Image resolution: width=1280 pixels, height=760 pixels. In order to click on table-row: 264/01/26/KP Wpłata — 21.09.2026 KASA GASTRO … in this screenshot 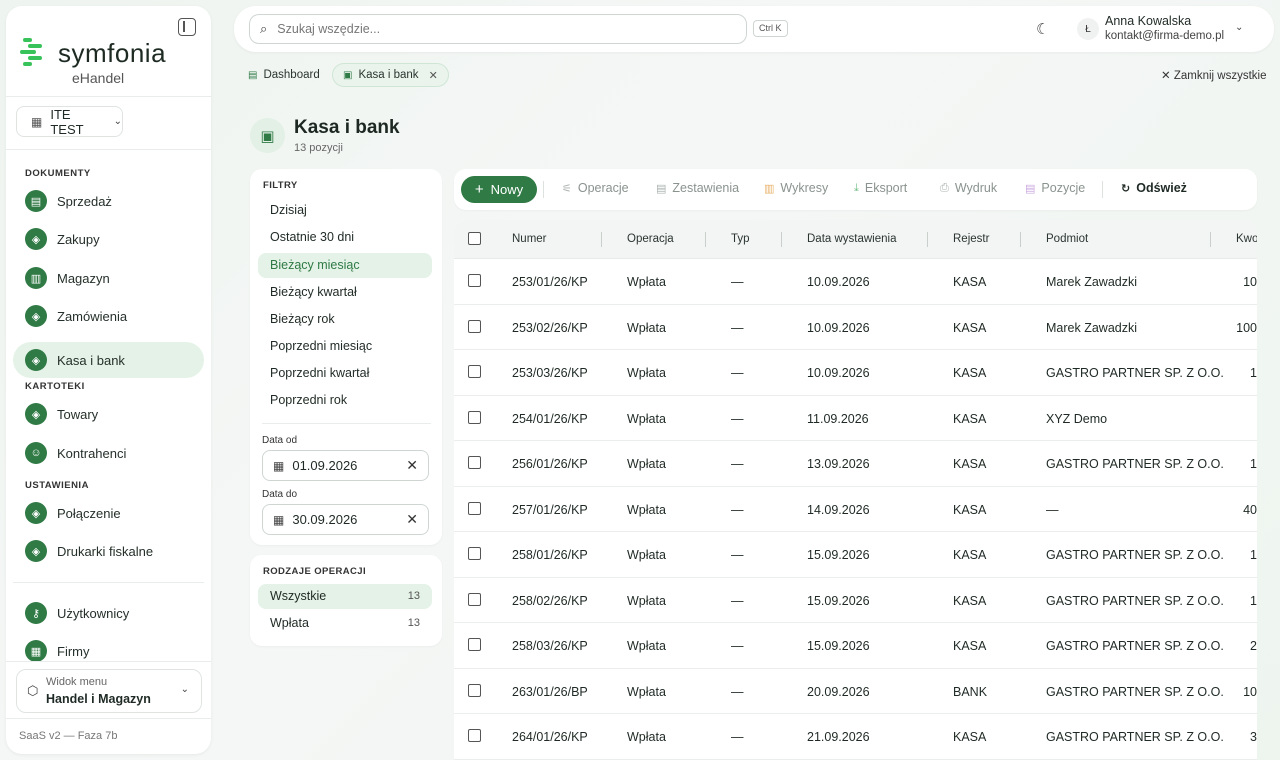, I will do `click(855, 737)`.